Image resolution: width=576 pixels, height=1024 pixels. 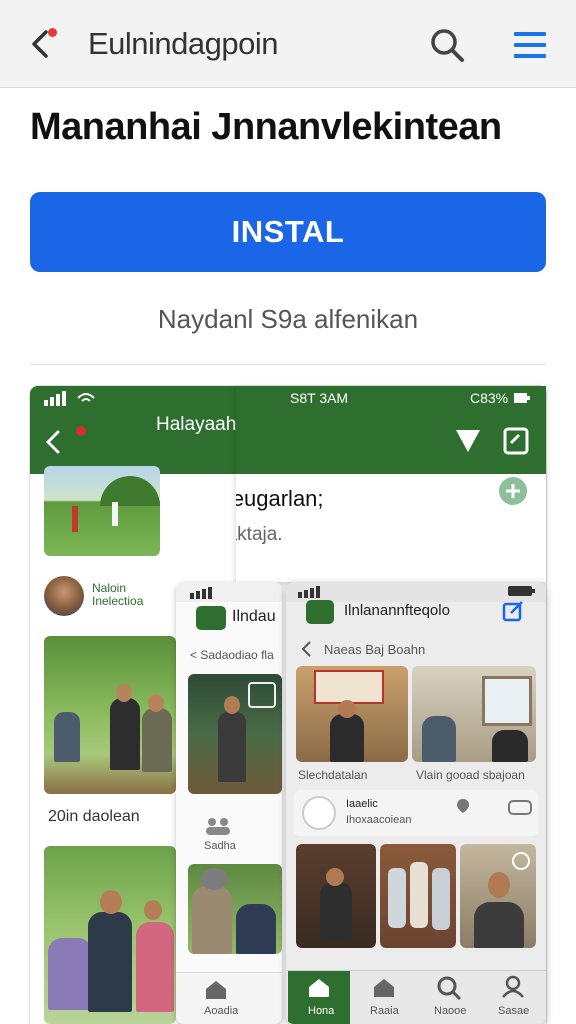 What do you see at coordinates (416, 997) in the screenshot?
I see `bottom-nav: Hona Raaia Naooe Sasae` at bounding box center [416, 997].